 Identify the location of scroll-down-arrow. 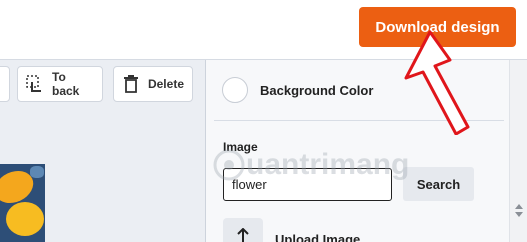
(519, 214).